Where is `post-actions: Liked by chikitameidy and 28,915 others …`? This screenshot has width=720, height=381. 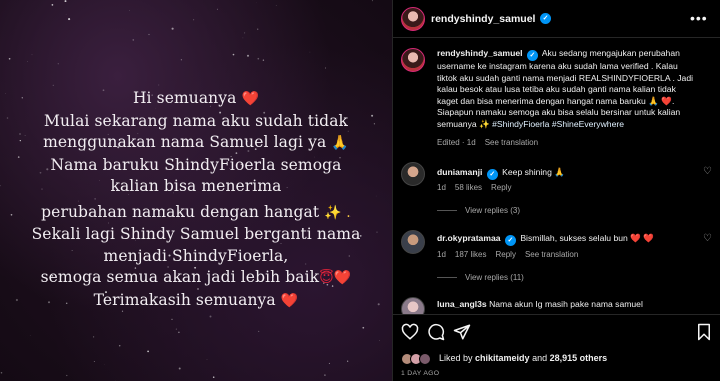 post-actions: Liked by chikitameidy and 28,915 others … is located at coordinates (556, 347).